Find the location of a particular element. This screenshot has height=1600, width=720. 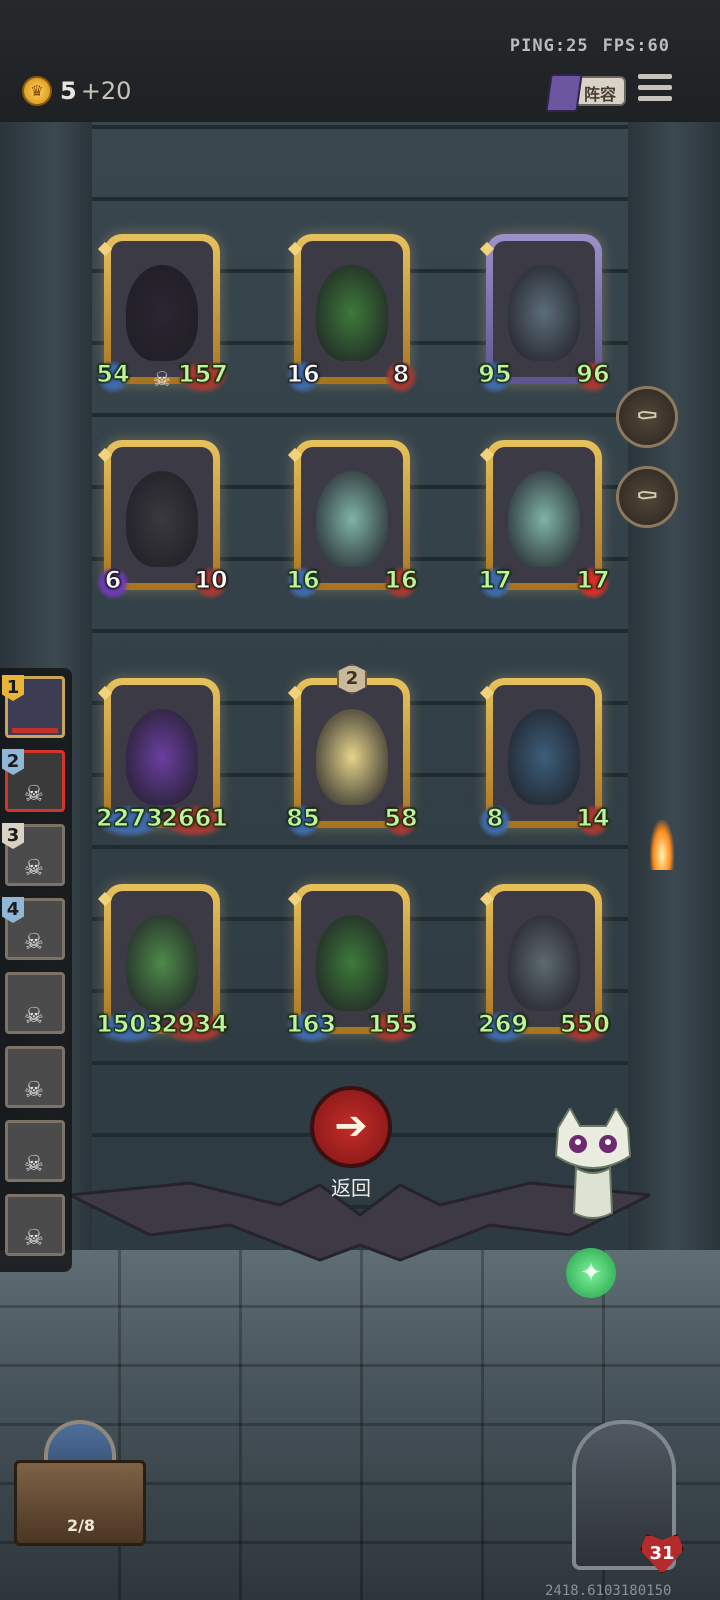

lineup-label: 阵容 is located at coordinates (600, 94).